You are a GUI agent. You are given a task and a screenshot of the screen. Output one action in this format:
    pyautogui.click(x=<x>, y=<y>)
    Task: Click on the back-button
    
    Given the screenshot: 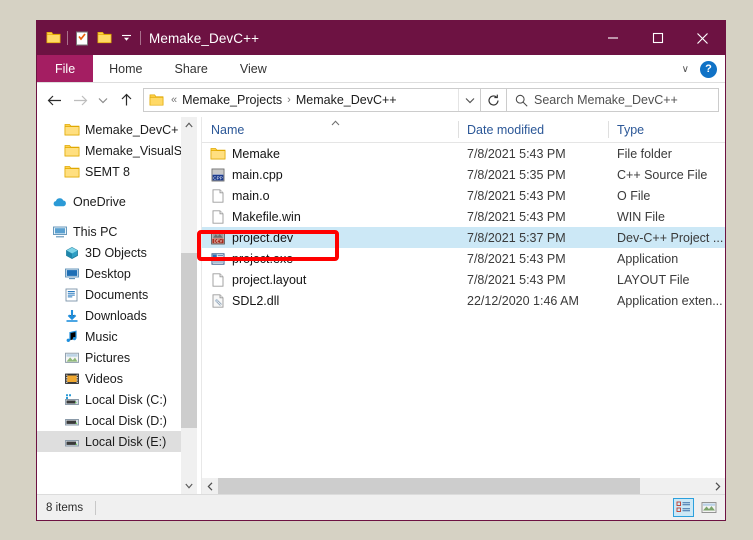 What is the action you would take?
    pyautogui.click(x=54, y=100)
    